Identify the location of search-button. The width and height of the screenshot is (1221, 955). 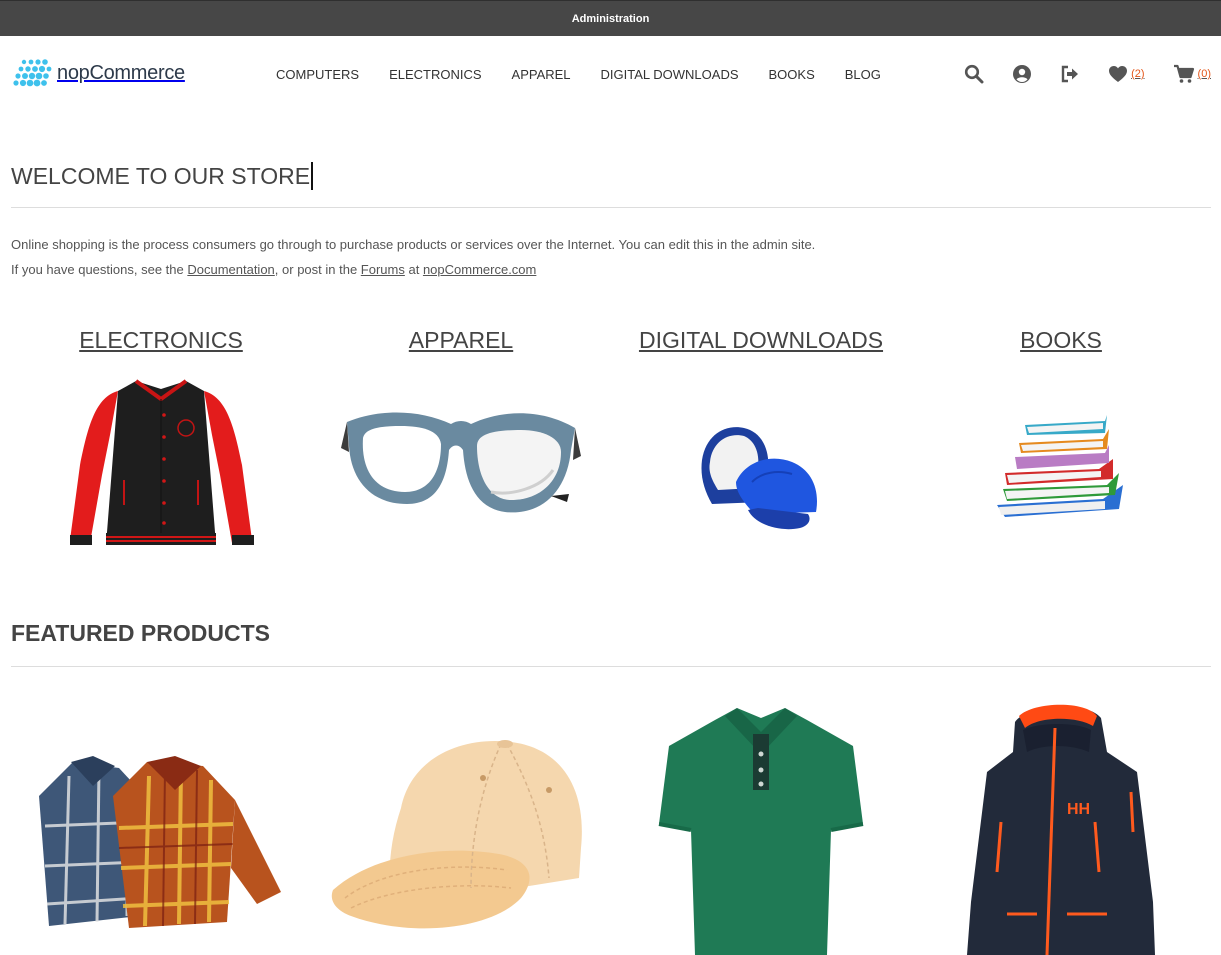
(974, 74).